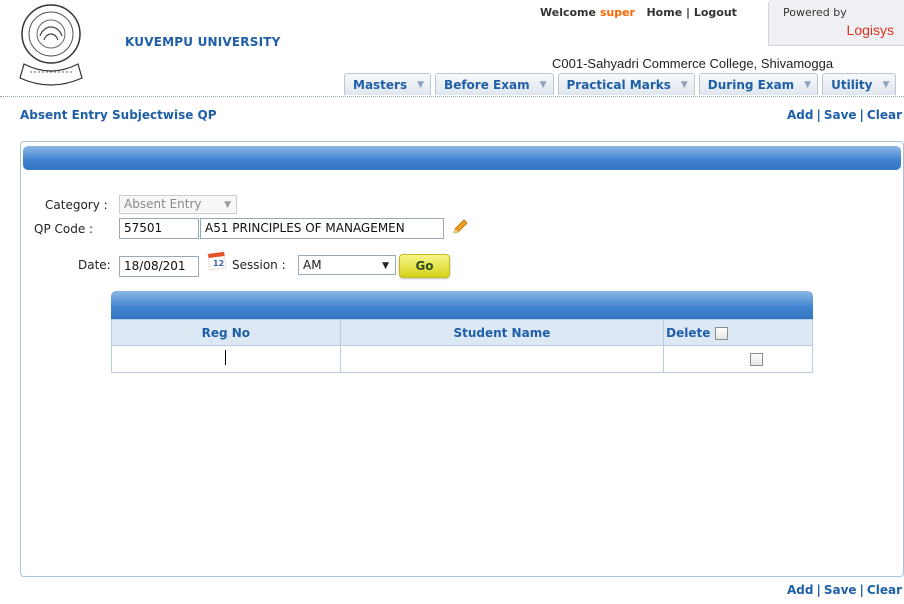 The width and height of the screenshot is (904, 604). I want to click on delete-row-checkbox, so click(756, 359).